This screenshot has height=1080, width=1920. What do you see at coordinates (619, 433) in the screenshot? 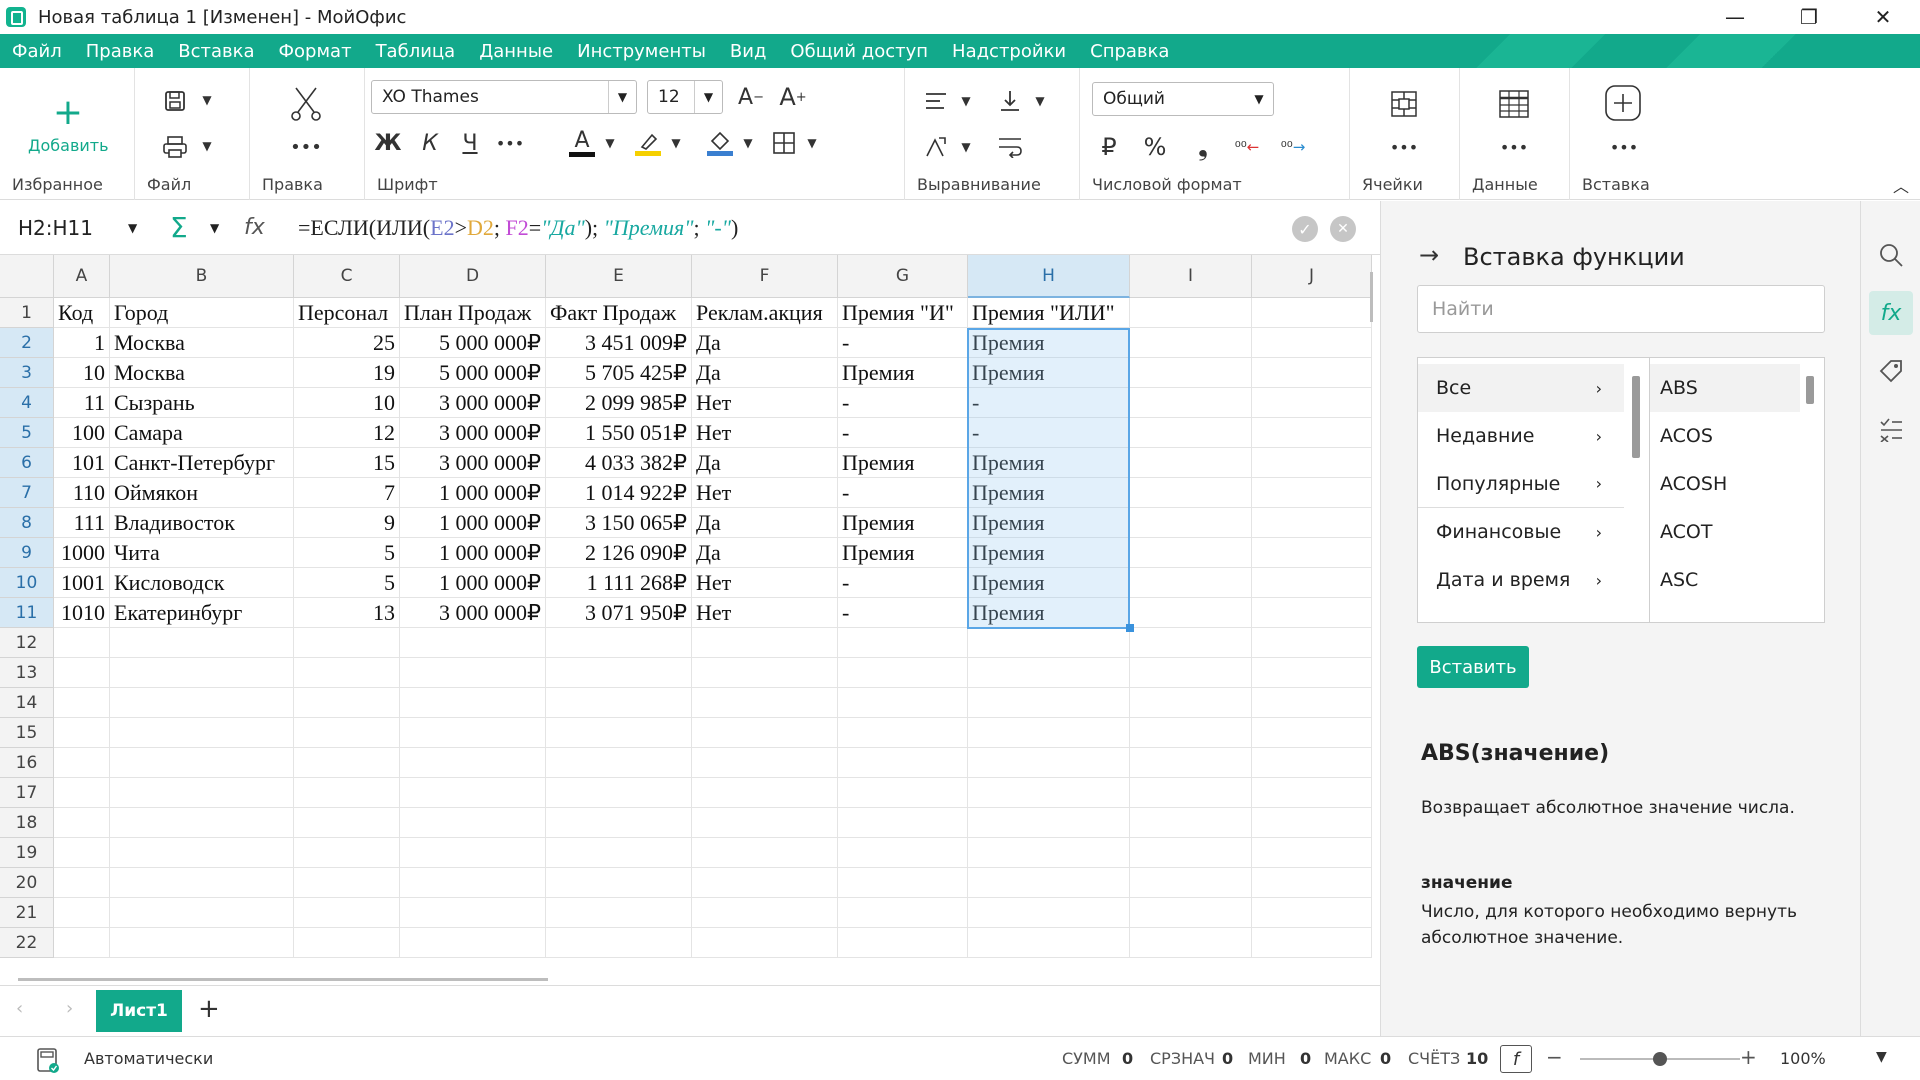
I see `table-cell: 1 550 051₽` at bounding box center [619, 433].